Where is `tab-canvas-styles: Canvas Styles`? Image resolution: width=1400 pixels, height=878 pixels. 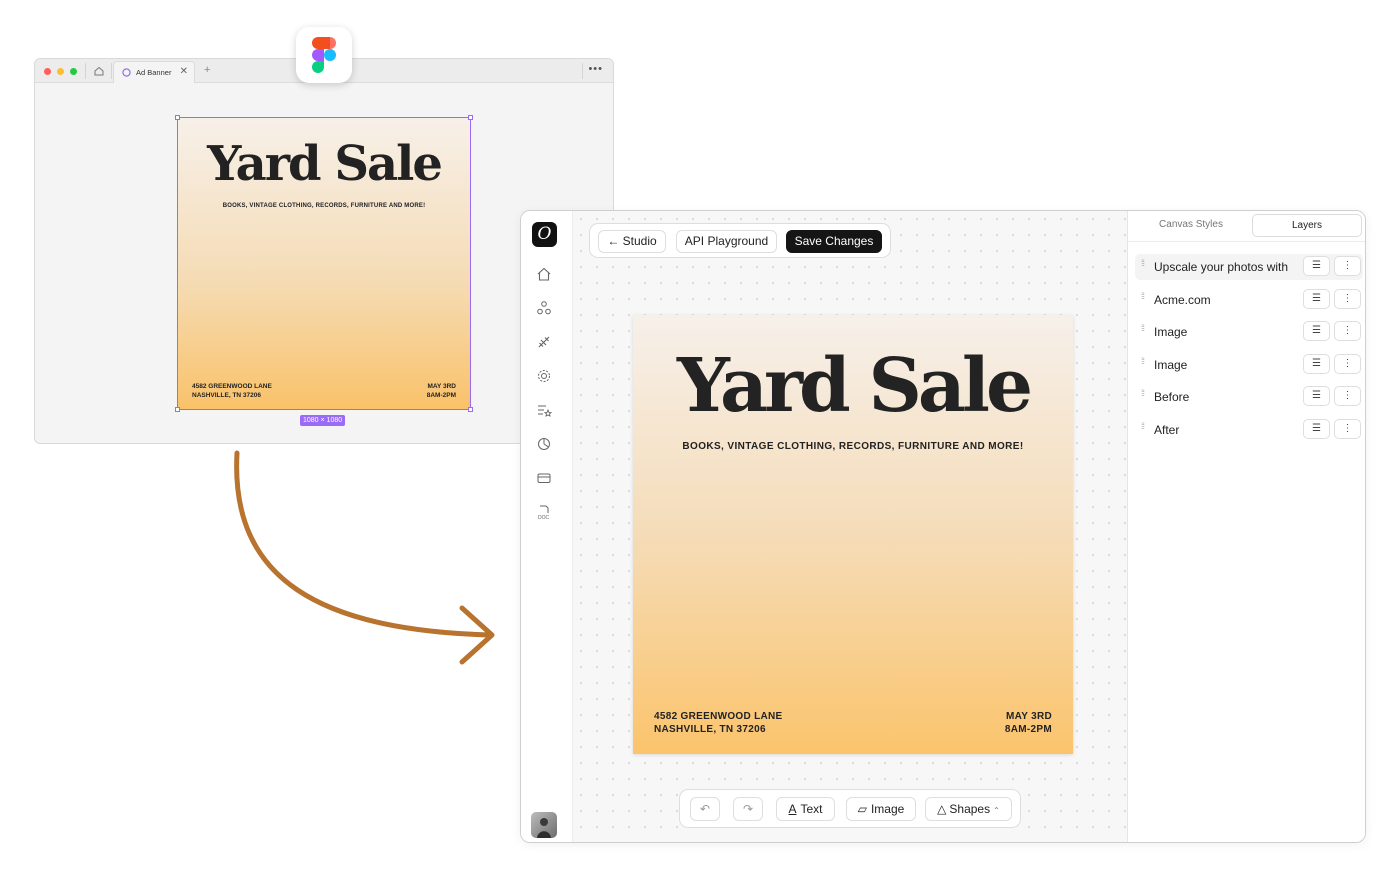
tab-canvas-styles: Canvas Styles is located at coordinates (1191, 225).